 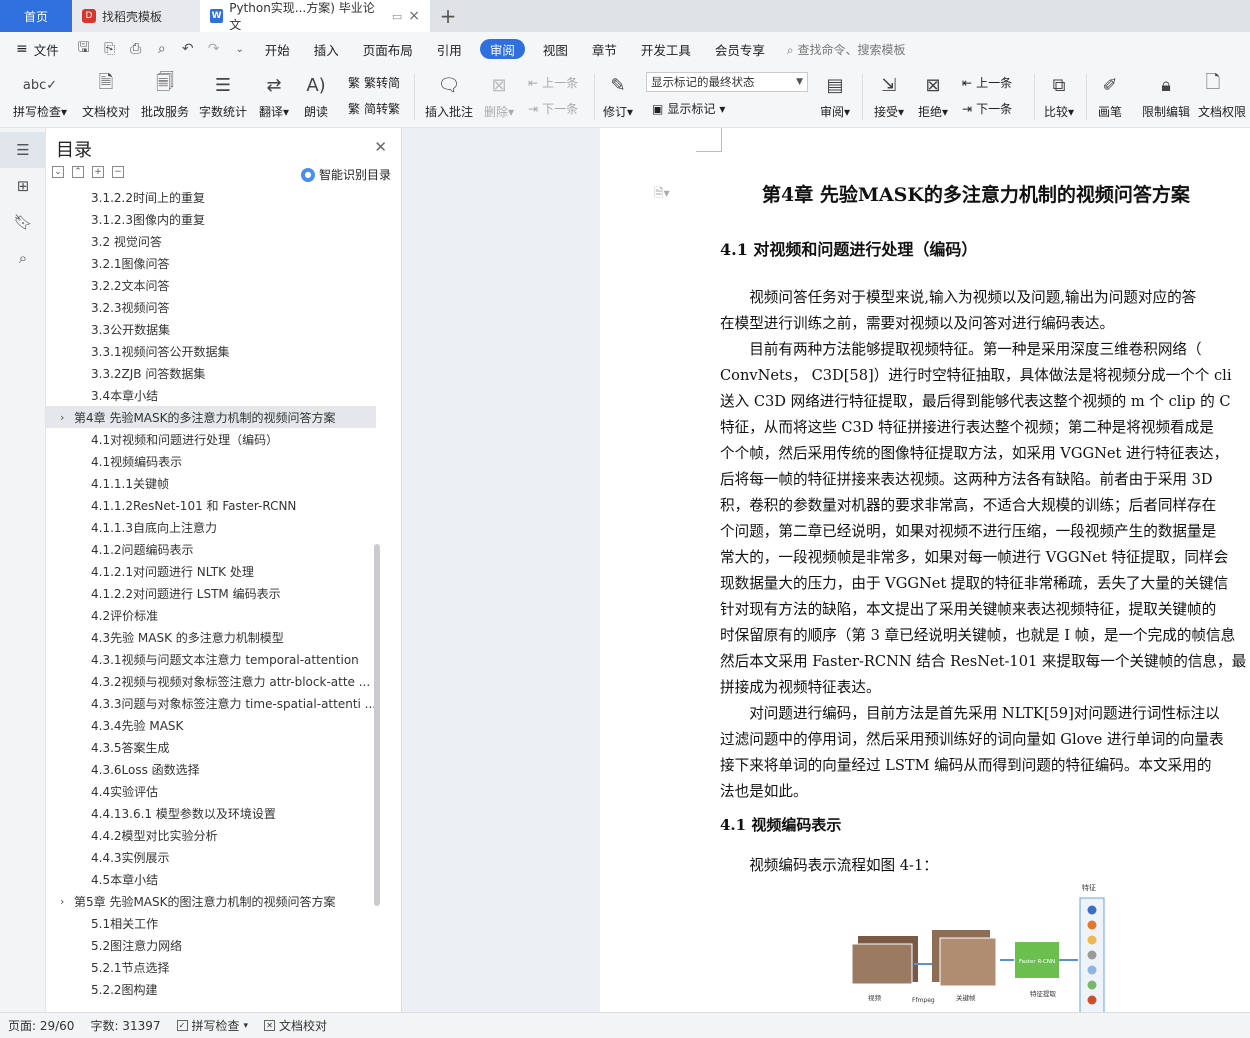 What do you see at coordinates (211, 813) in the screenshot?
I see `toc-item: 4.4.13.6.1 模型参数以及环境设置` at bounding box center [211, 813].